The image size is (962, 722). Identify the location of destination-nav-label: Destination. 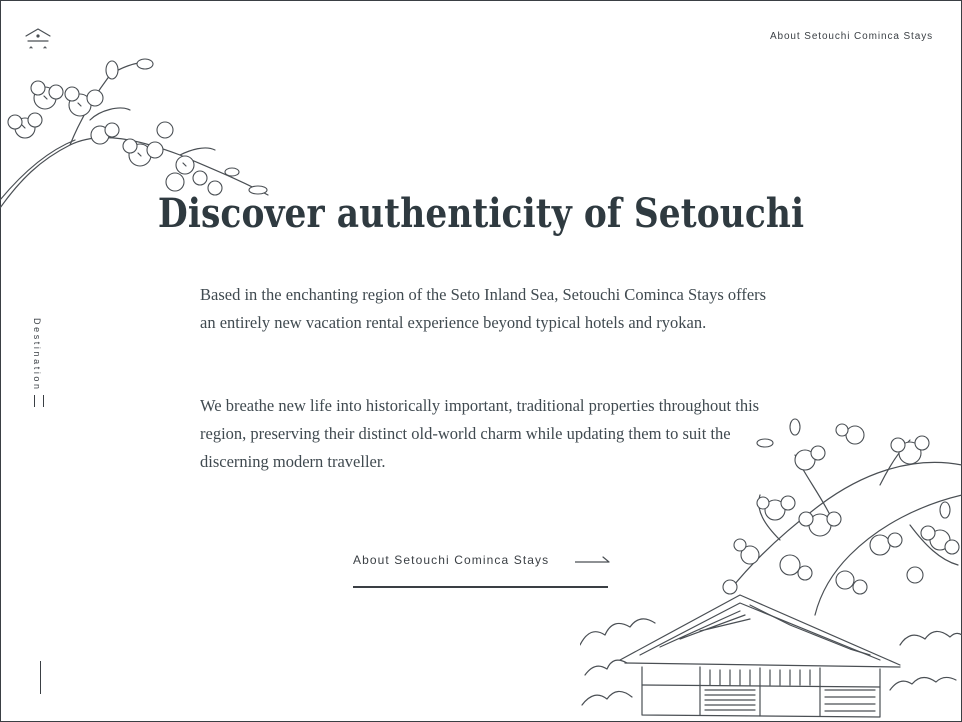
(37, 355).